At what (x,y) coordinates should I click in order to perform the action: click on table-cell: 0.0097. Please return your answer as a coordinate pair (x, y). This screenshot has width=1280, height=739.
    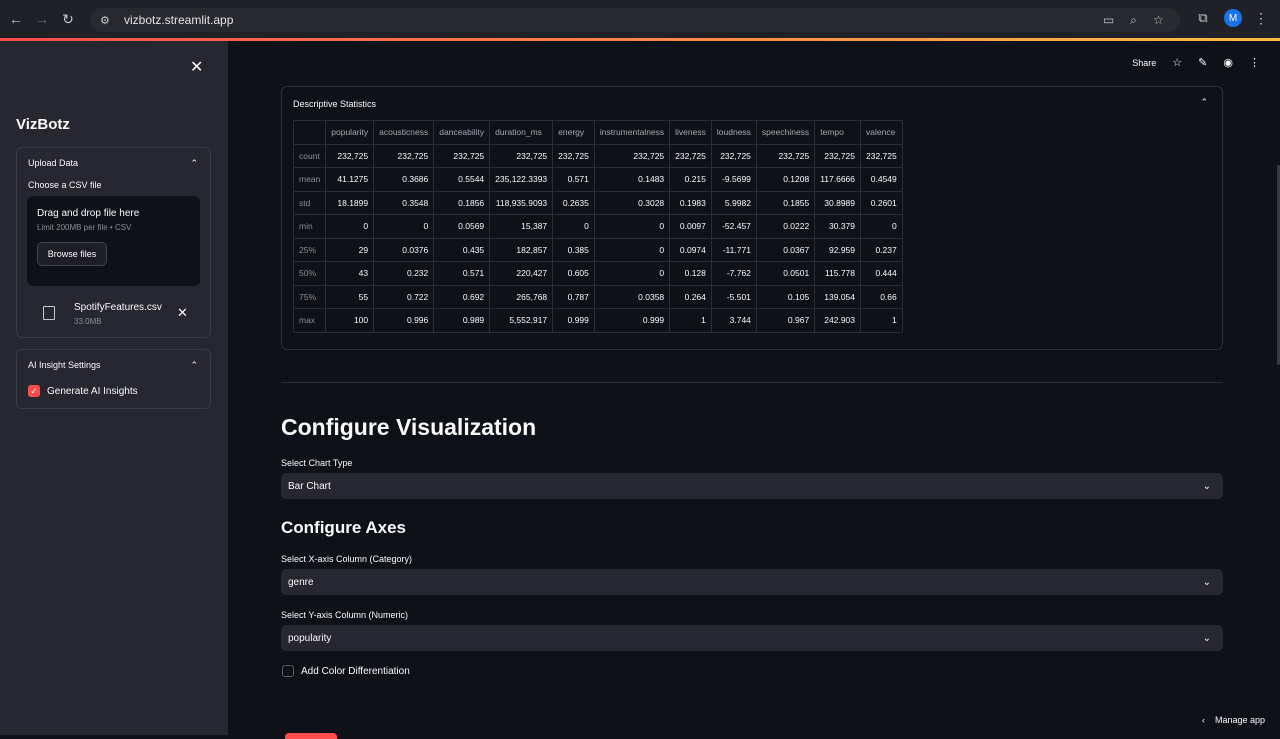
    Looking at the image, I should click on (690, 226).